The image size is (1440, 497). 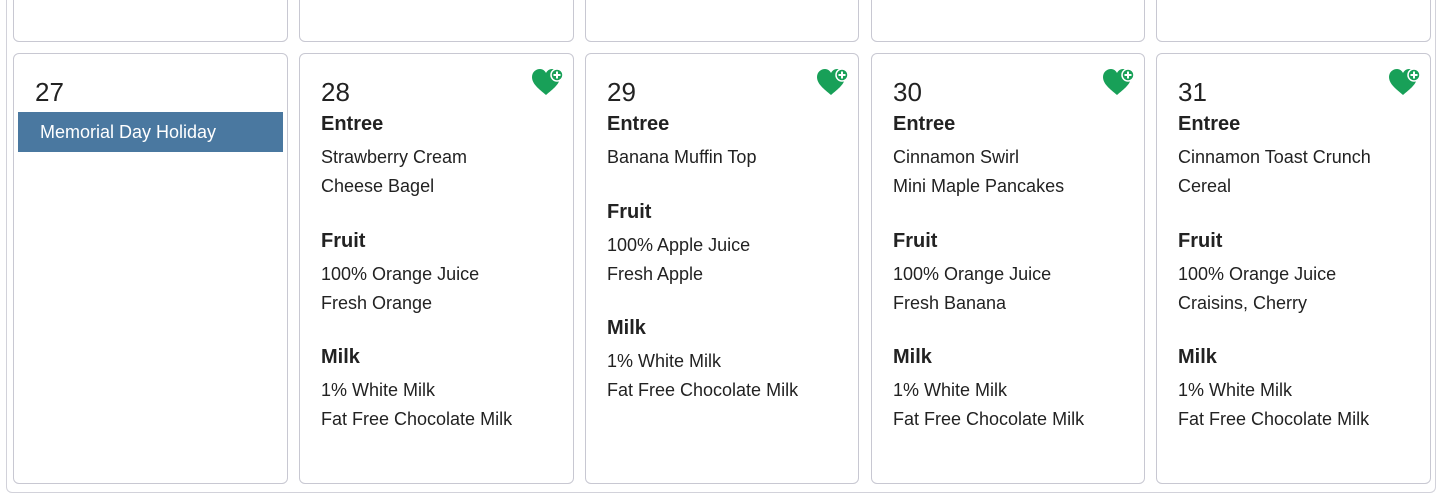 What do you see at coordinates (679, 245) in the screenshot?
I see `menu-item: 100% Apple Juice` at bounding box center [679, 245].